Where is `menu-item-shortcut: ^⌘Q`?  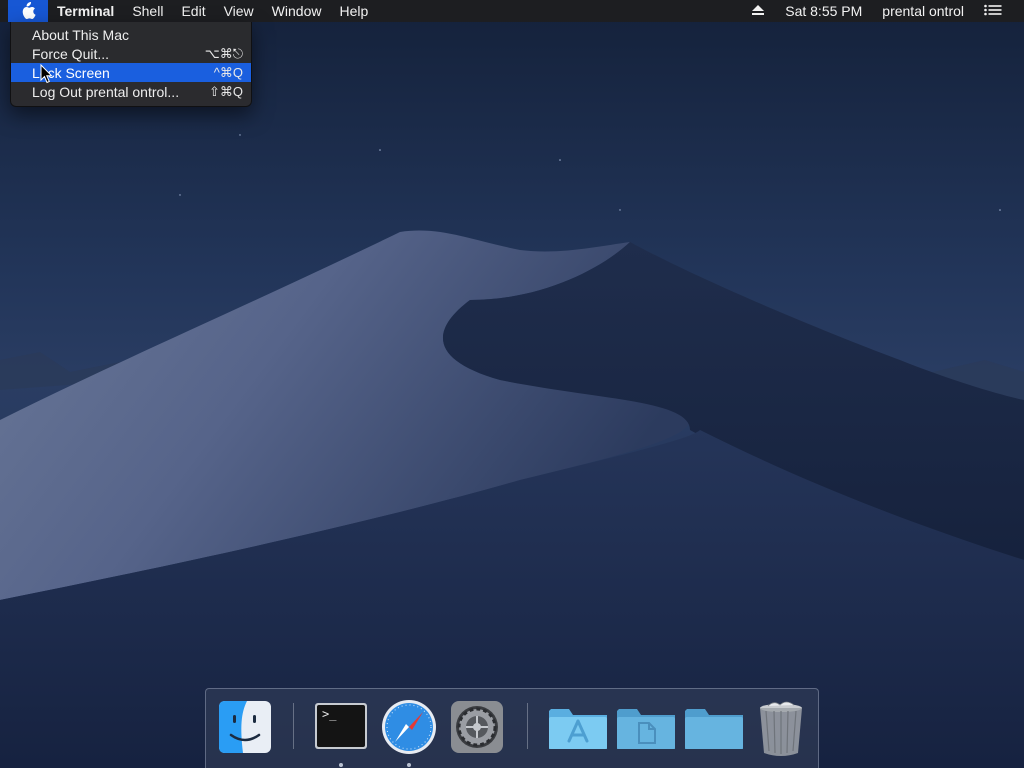 menu-item-shortcut: ^⌘Q is located at coordinates (228, 72).